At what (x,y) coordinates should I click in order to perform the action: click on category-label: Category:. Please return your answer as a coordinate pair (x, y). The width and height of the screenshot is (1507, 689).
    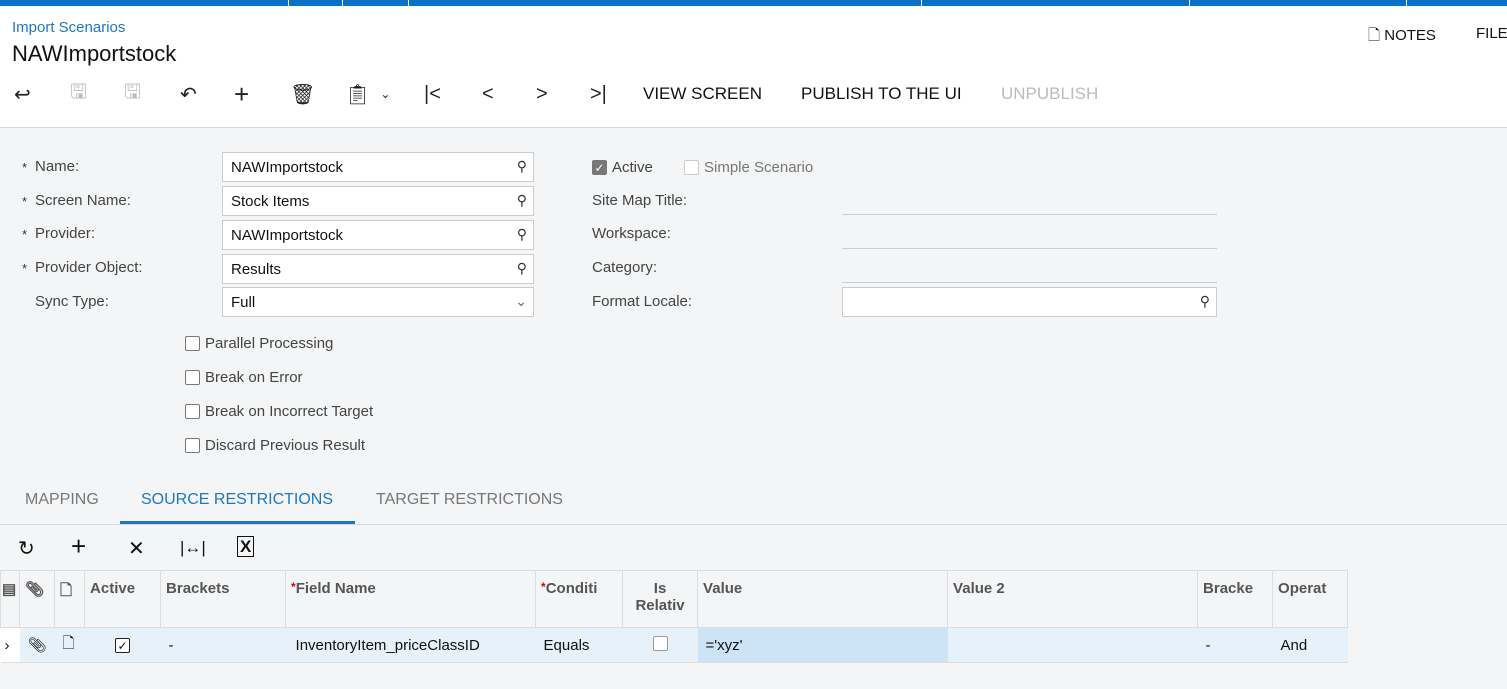
    Looking at the image, I should click on (625, 267).